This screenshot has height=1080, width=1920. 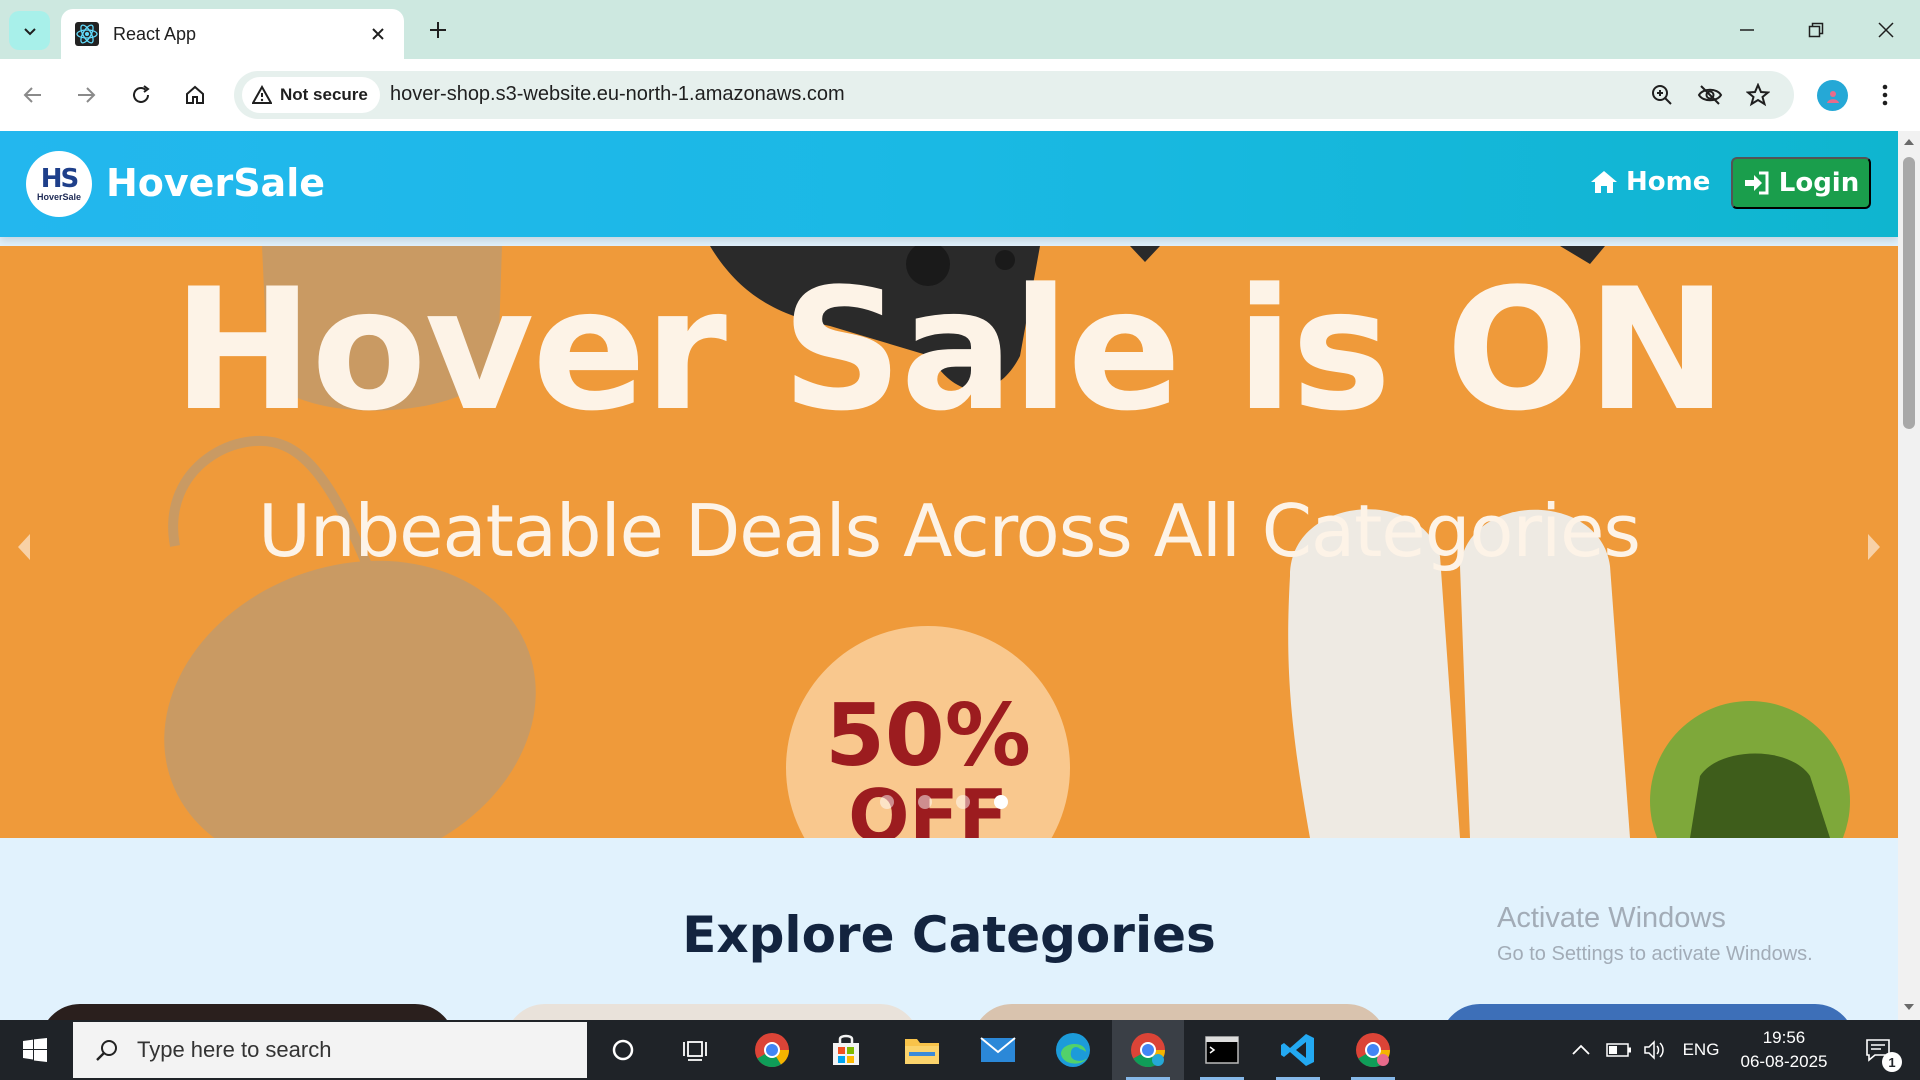 I want to click on taskbar-search-box: Type here to search, so click(x=330, y=1050).